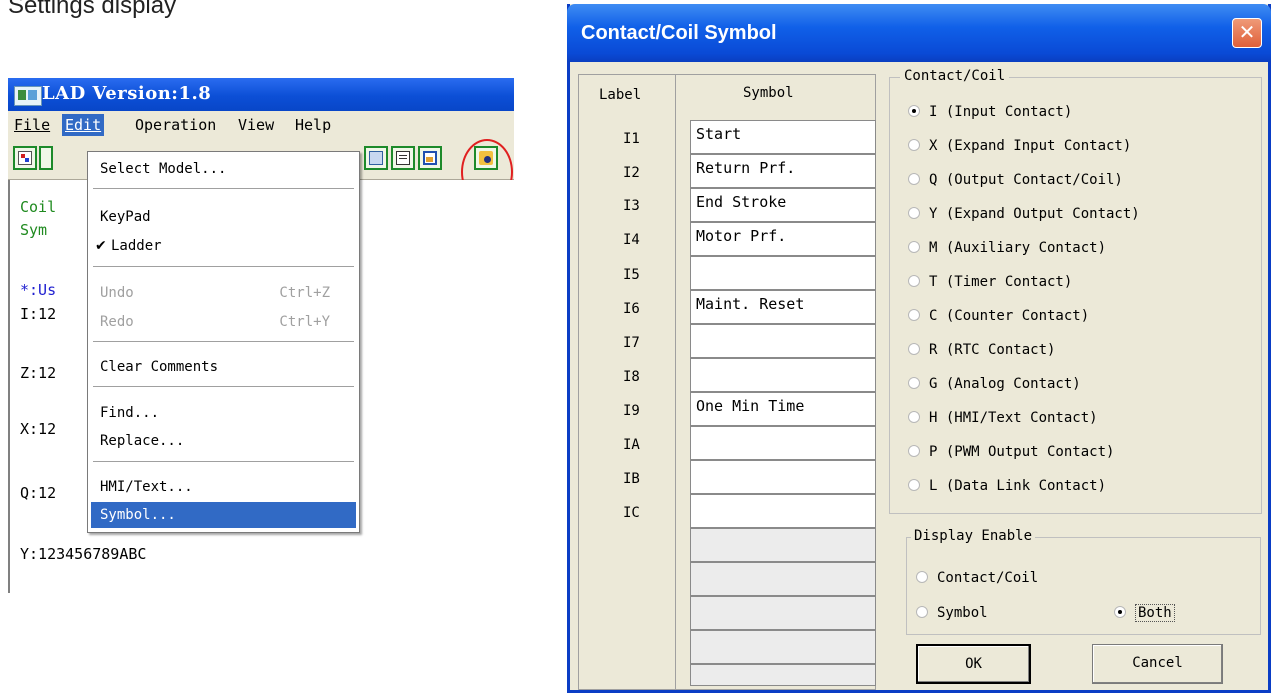 This screenshot has width=1274, height=693. What do you see at coordinates (1018, 486) in the screenshot?
I see `radio-label: L (Data Link Contact)` at bounding box center [1018, 486].